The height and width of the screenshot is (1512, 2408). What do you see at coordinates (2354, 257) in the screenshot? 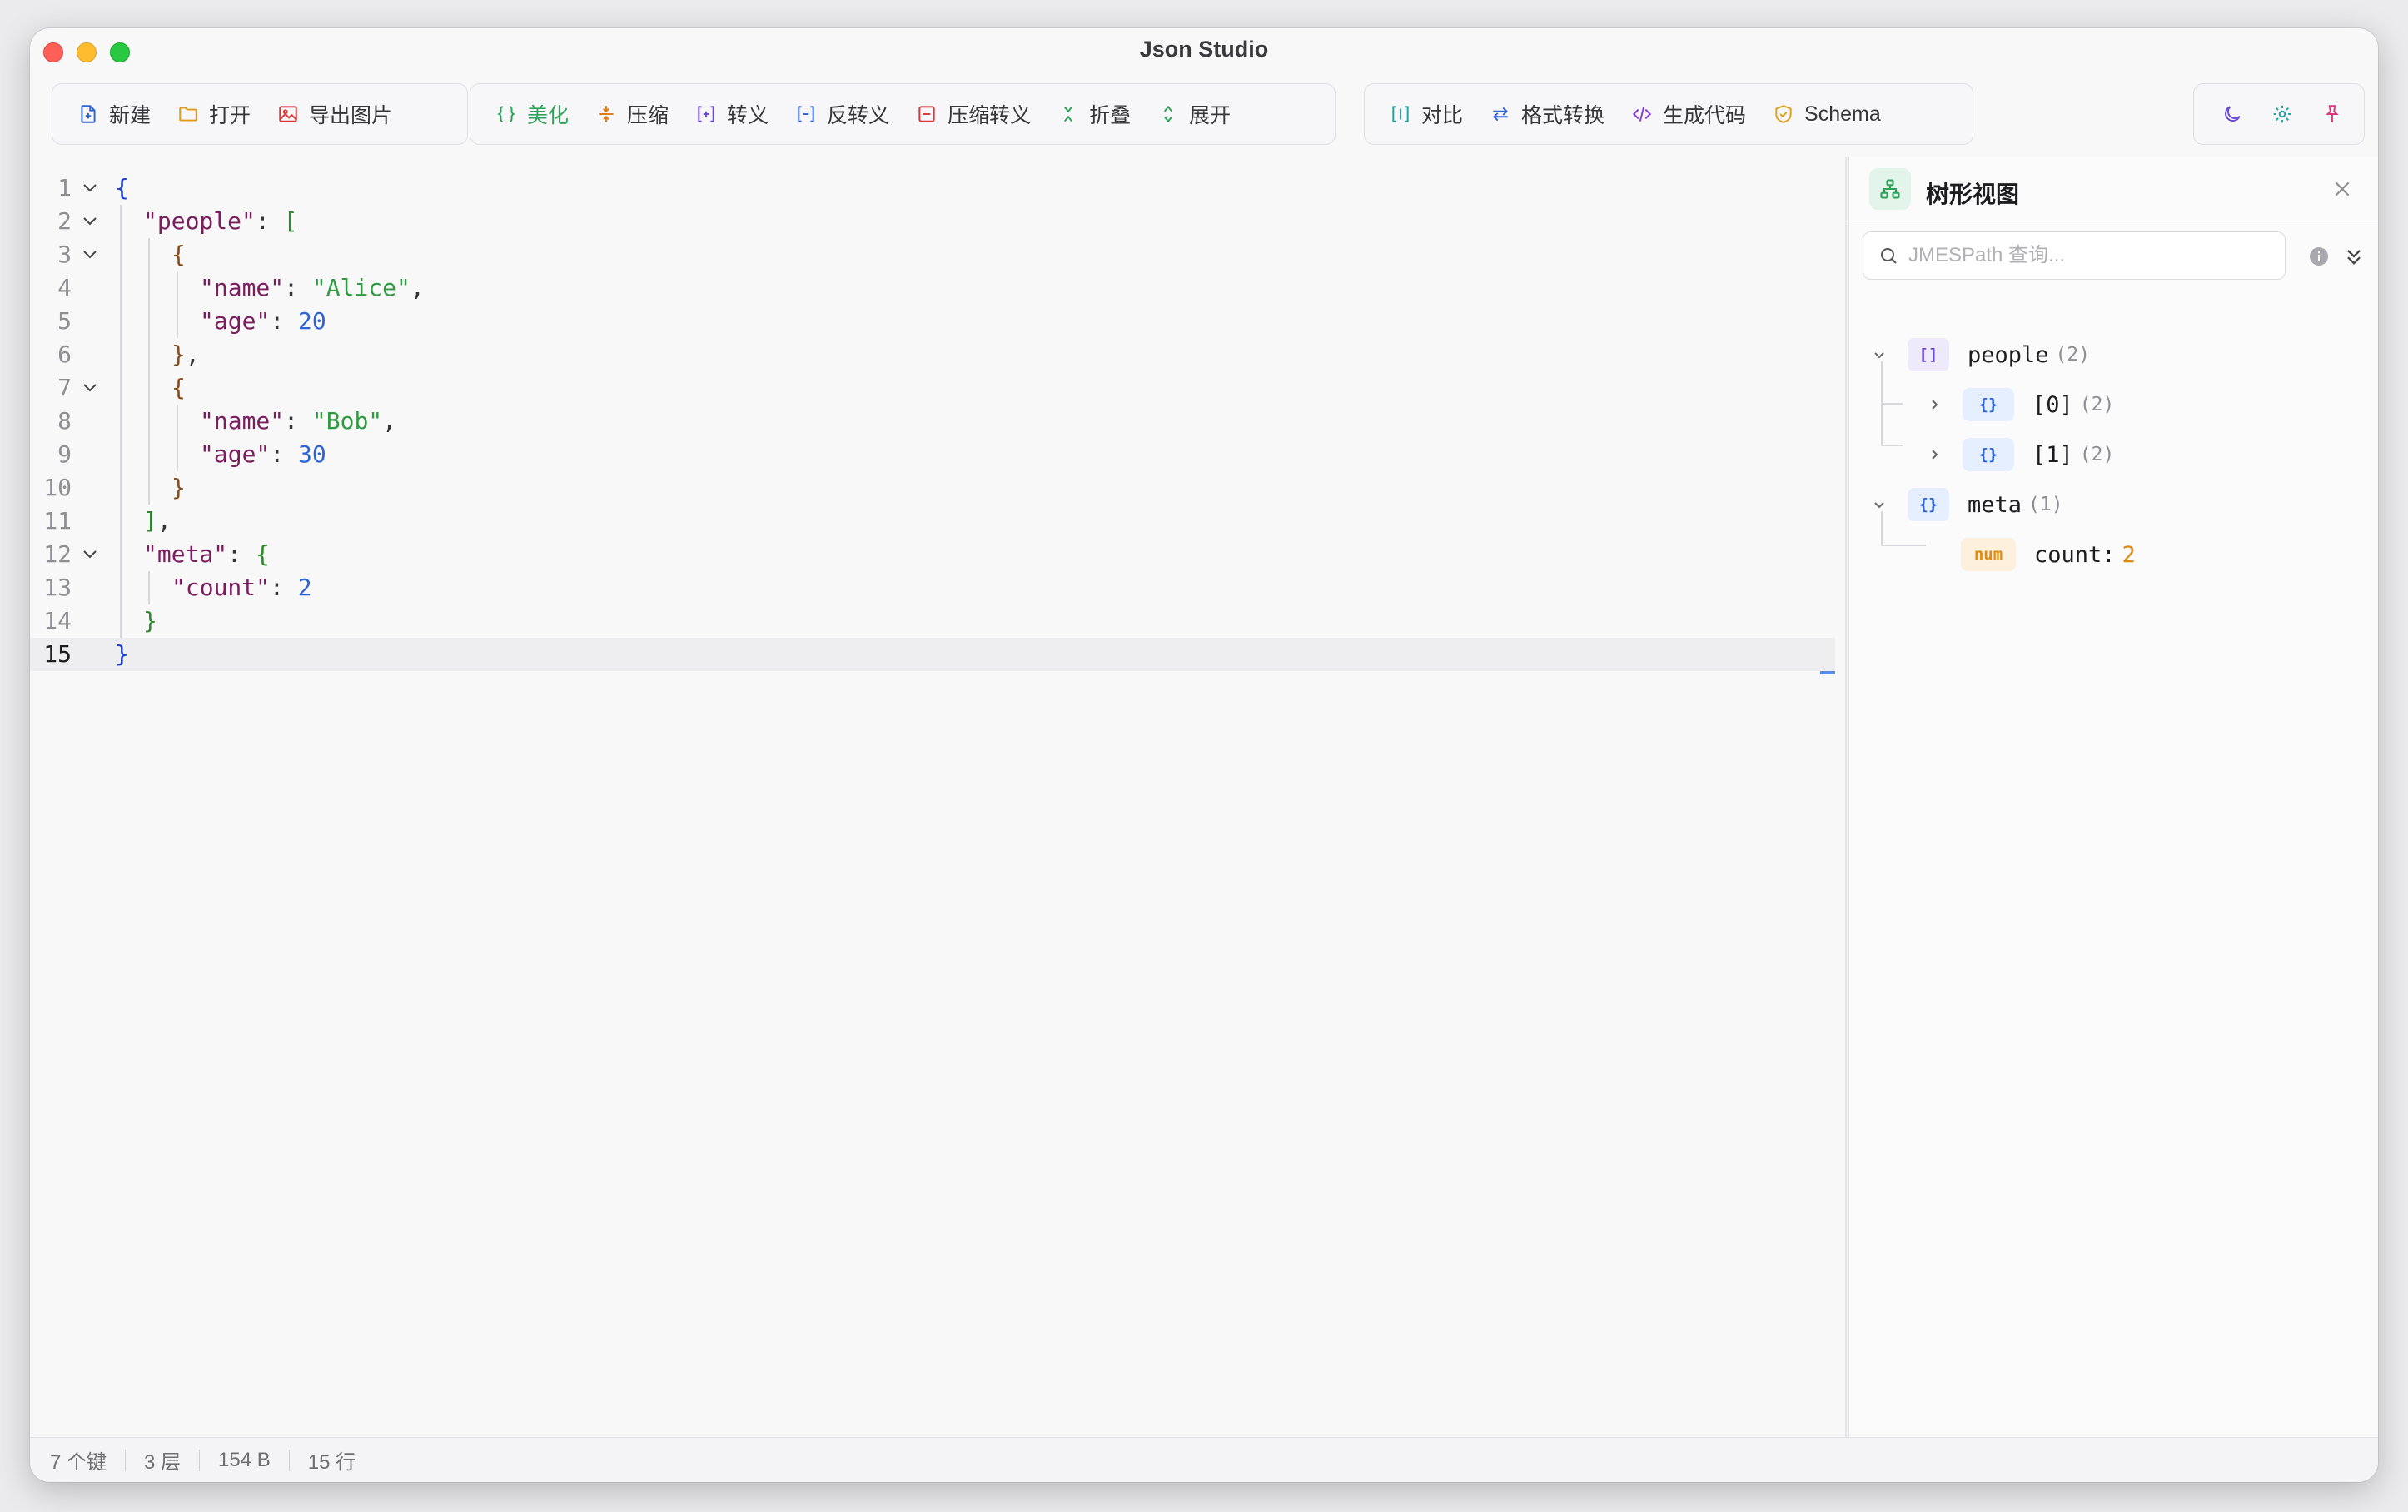
I see `expand-all-icon` at bounding box center [2354, 257].